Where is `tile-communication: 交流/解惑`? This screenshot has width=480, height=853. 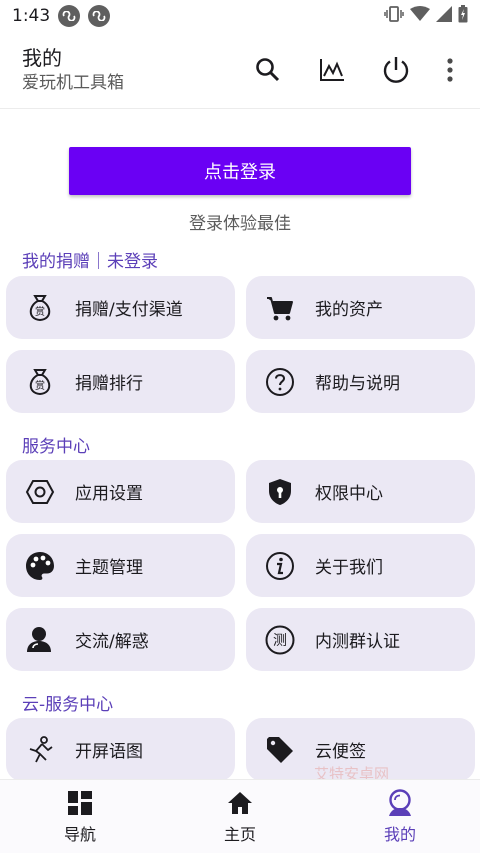 tile-communication: 交流/解惑 is located at coordinates (120, 639).